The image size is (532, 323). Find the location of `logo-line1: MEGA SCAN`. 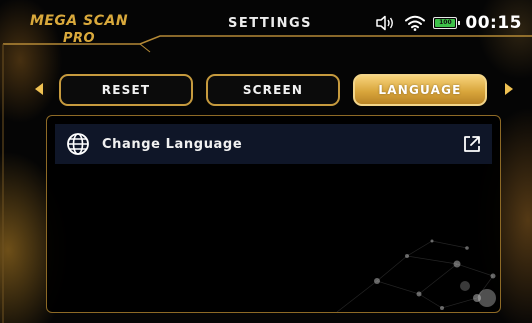

logo-line1: MEGA SCAN is located at coordinates (79, 21).